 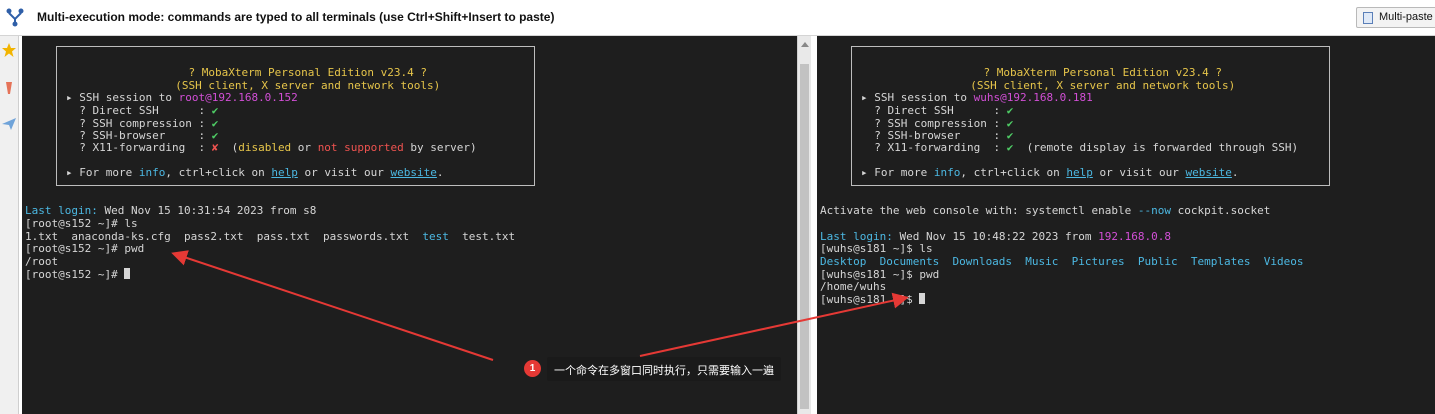 What do you see at coordinates (332, 305) in the screenshot?
I see `arrow-to-left-prompt` at bounding box center [332, 305].